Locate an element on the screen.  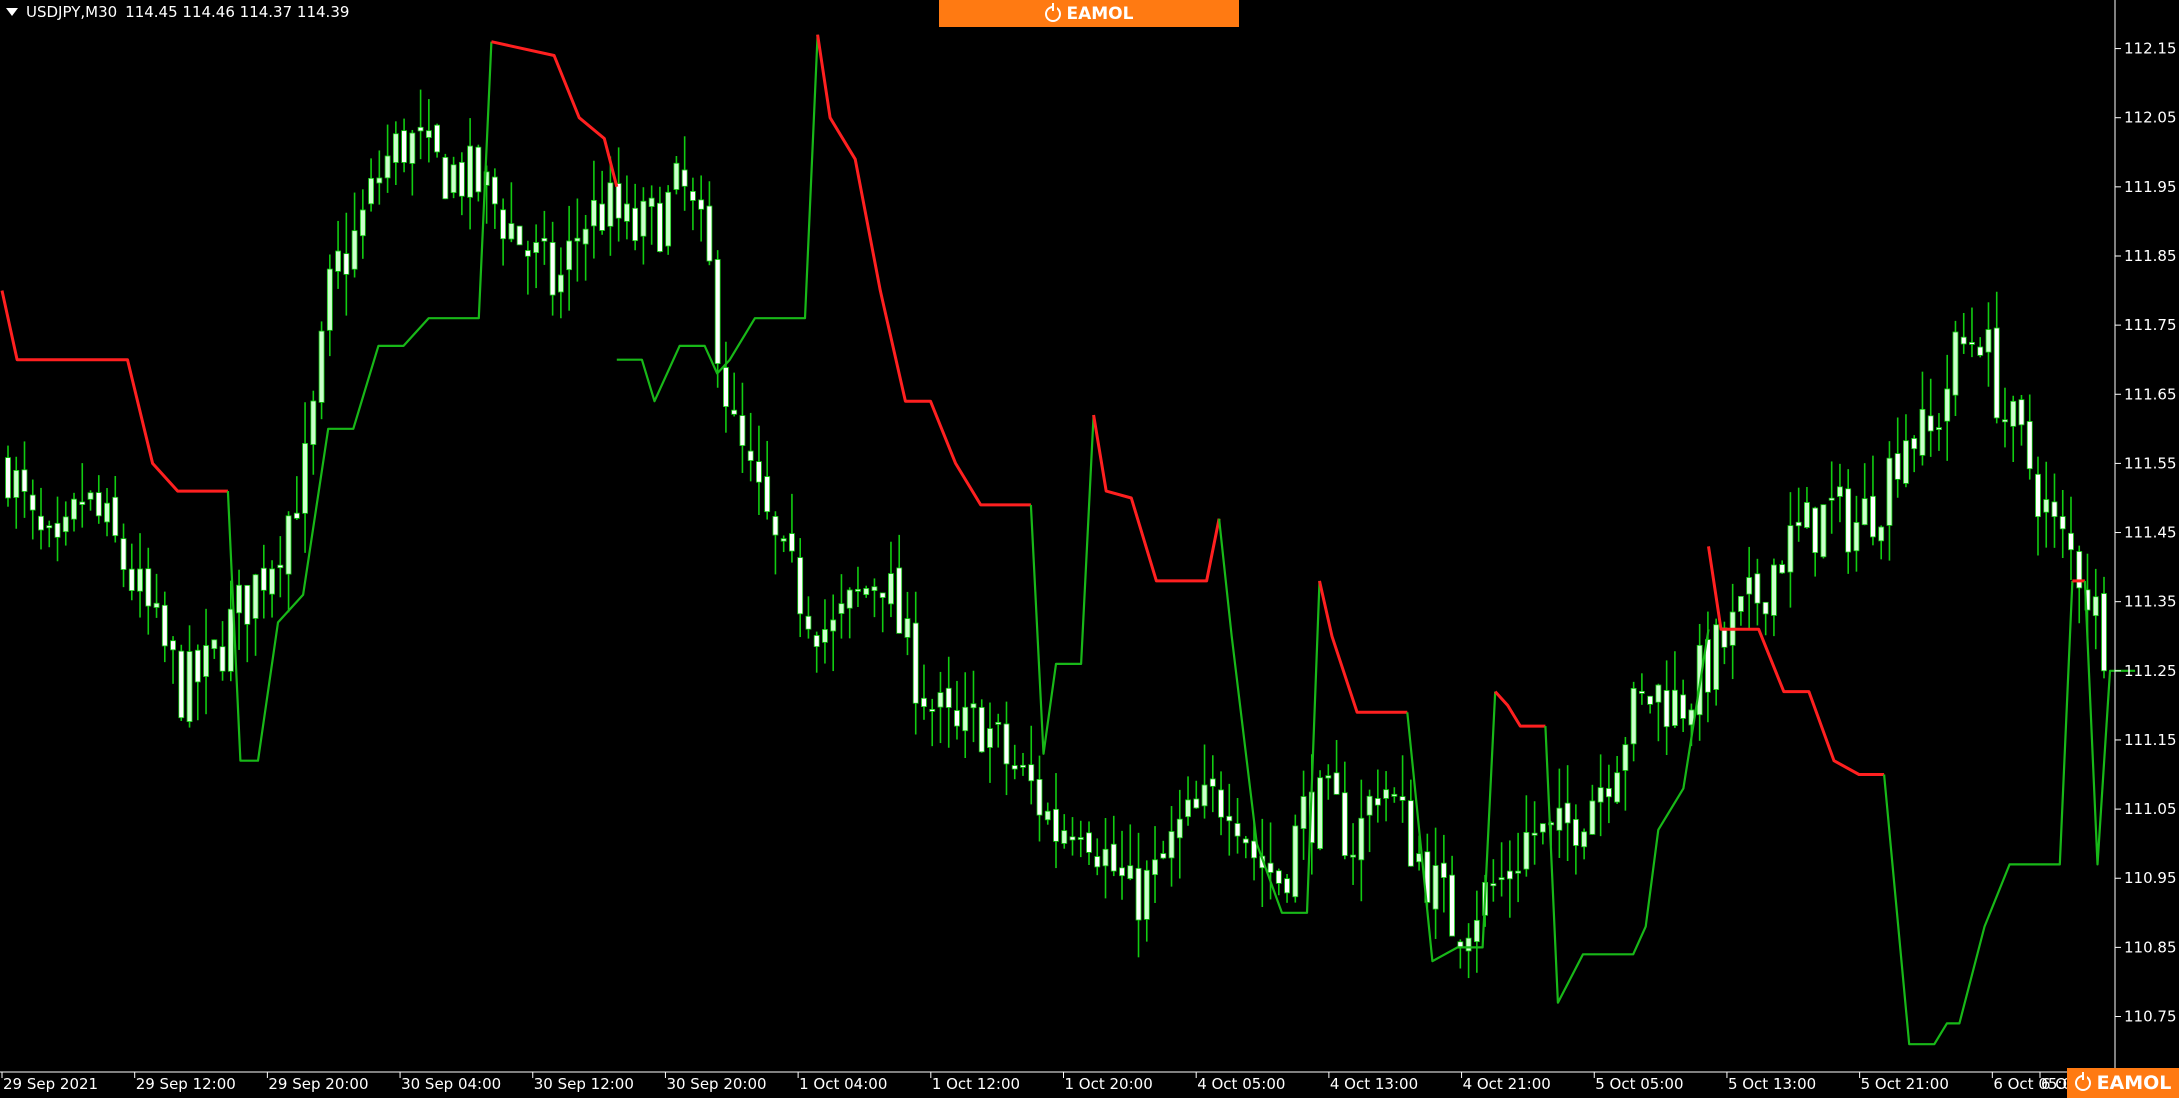
time-tick-label: 29 Sep 2021 is located at coordinates (50, 1084).